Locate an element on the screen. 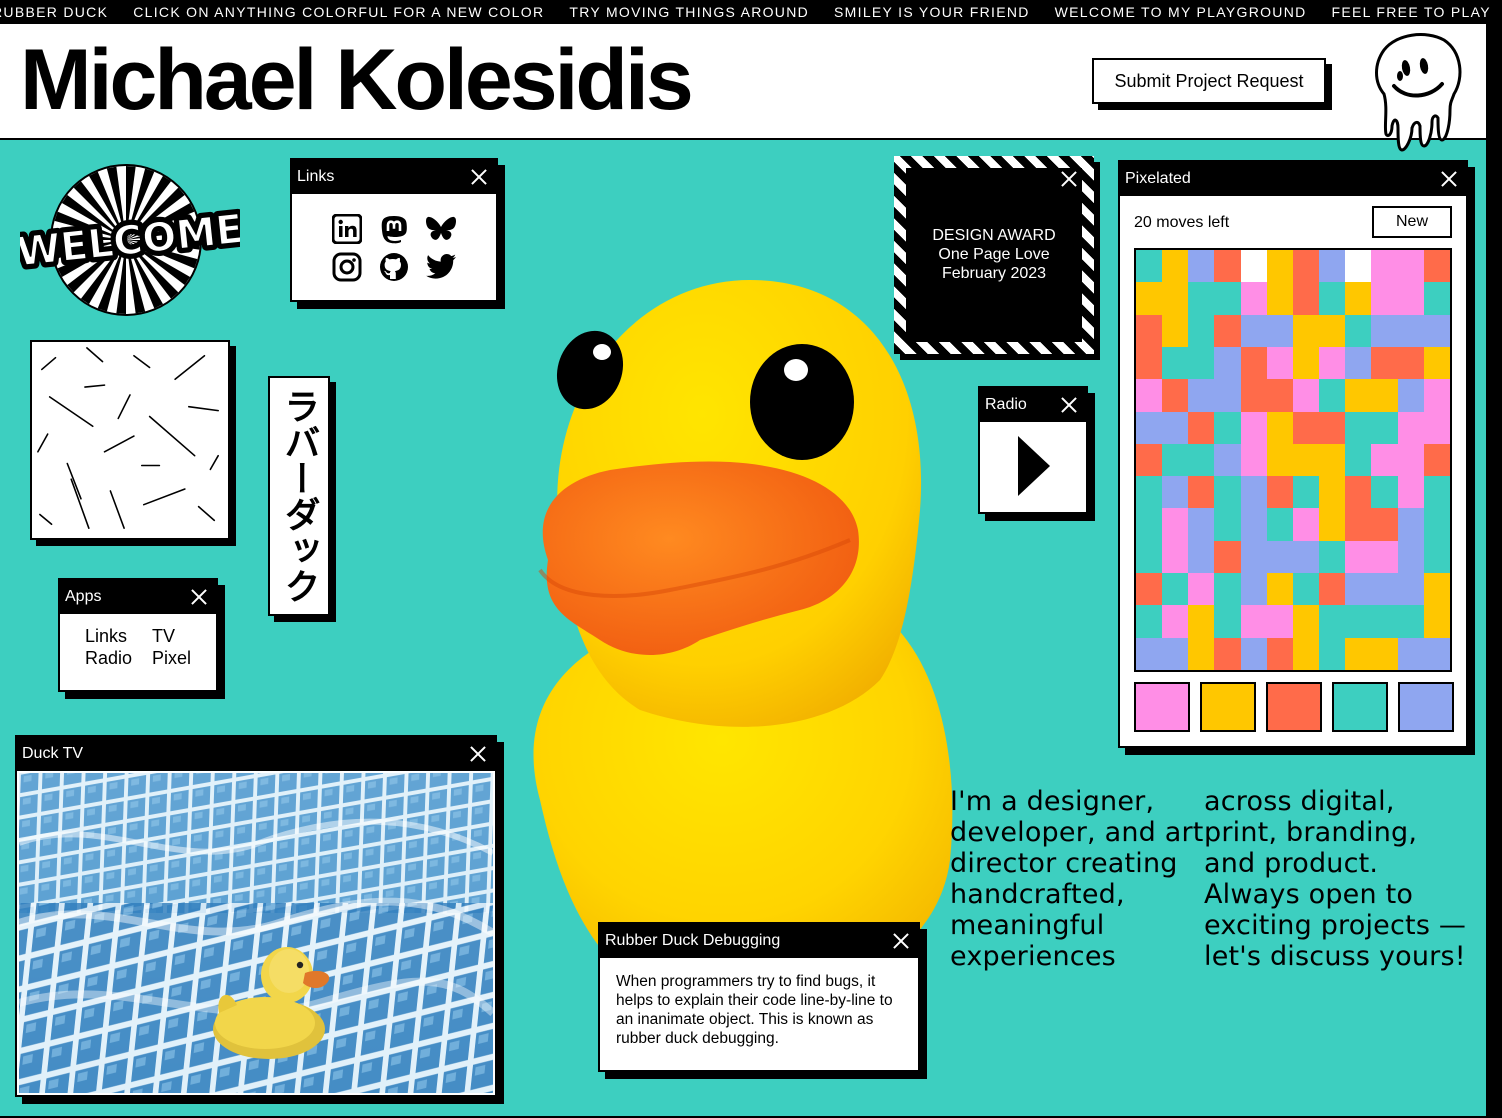 The width and height of the screenshot is (1502, 1118). katakana-rubber-duck-label: ラバーダック is located at coordinates (299, 496).